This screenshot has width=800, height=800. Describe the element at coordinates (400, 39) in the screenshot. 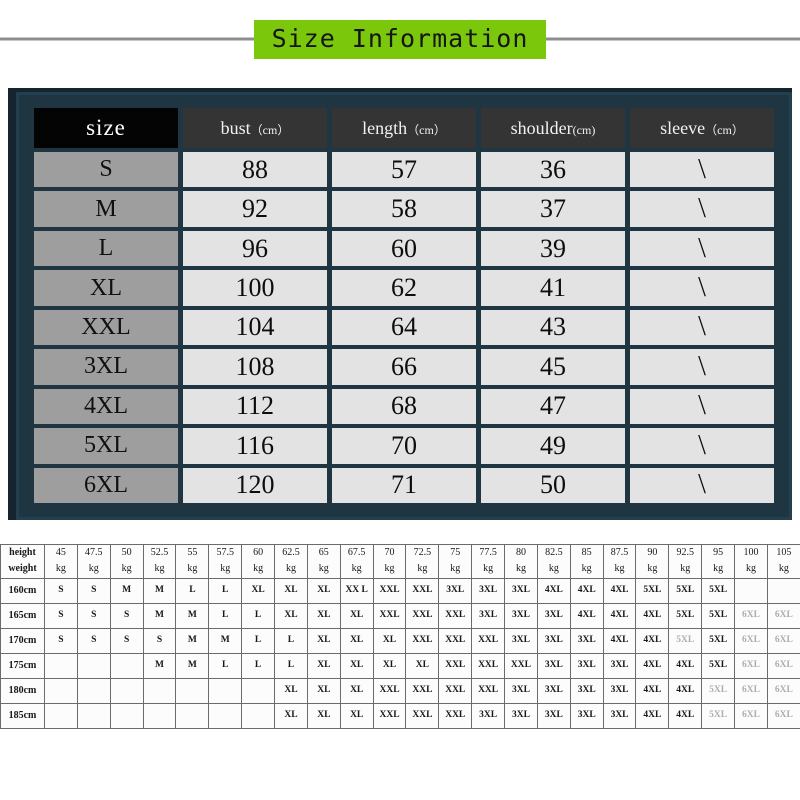

I see `page-title: Size Information` at that location.